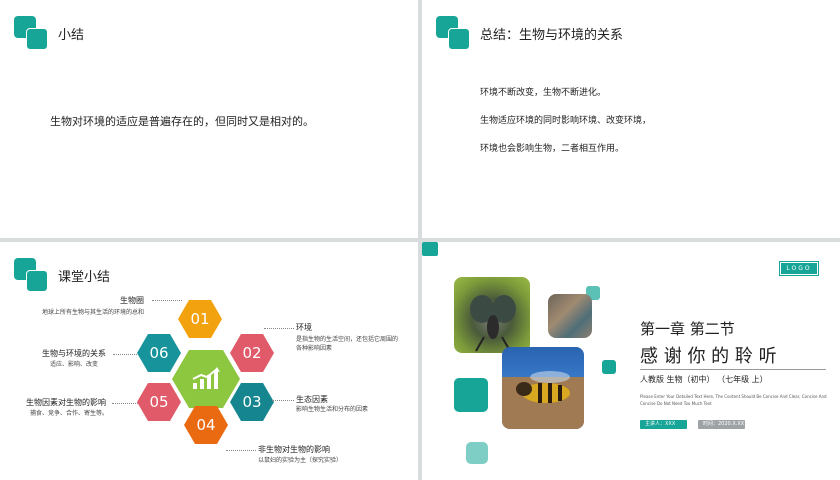 This screenshot has width=840, height=480. What do you see at coordinates (347, 344) in the screenshot?
I see `desc-02: 是指生物的生活空间，还包括它周围的各种影响因素` at bounding box center [347, 344].